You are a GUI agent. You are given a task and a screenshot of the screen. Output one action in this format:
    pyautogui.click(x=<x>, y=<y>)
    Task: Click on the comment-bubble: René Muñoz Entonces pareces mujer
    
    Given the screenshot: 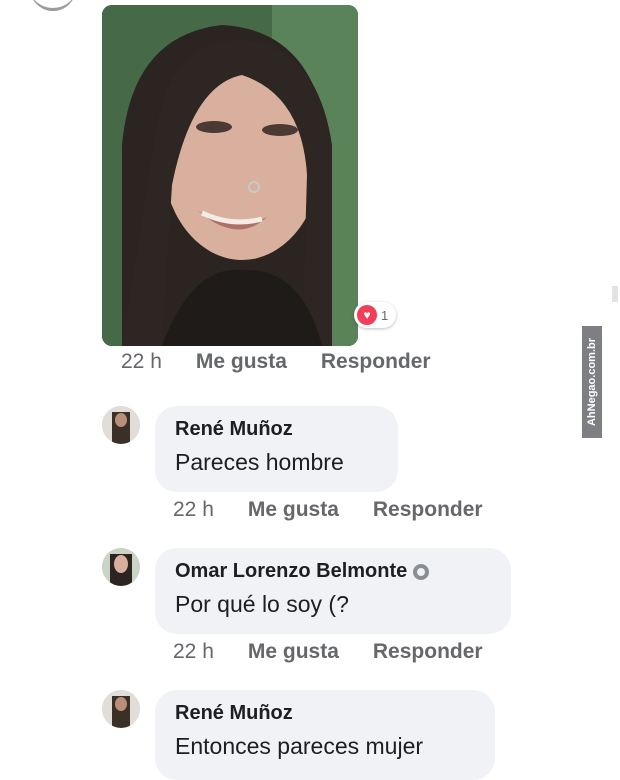 What is the action you would take?
    pyautogui.click(x=325, y=735)
    